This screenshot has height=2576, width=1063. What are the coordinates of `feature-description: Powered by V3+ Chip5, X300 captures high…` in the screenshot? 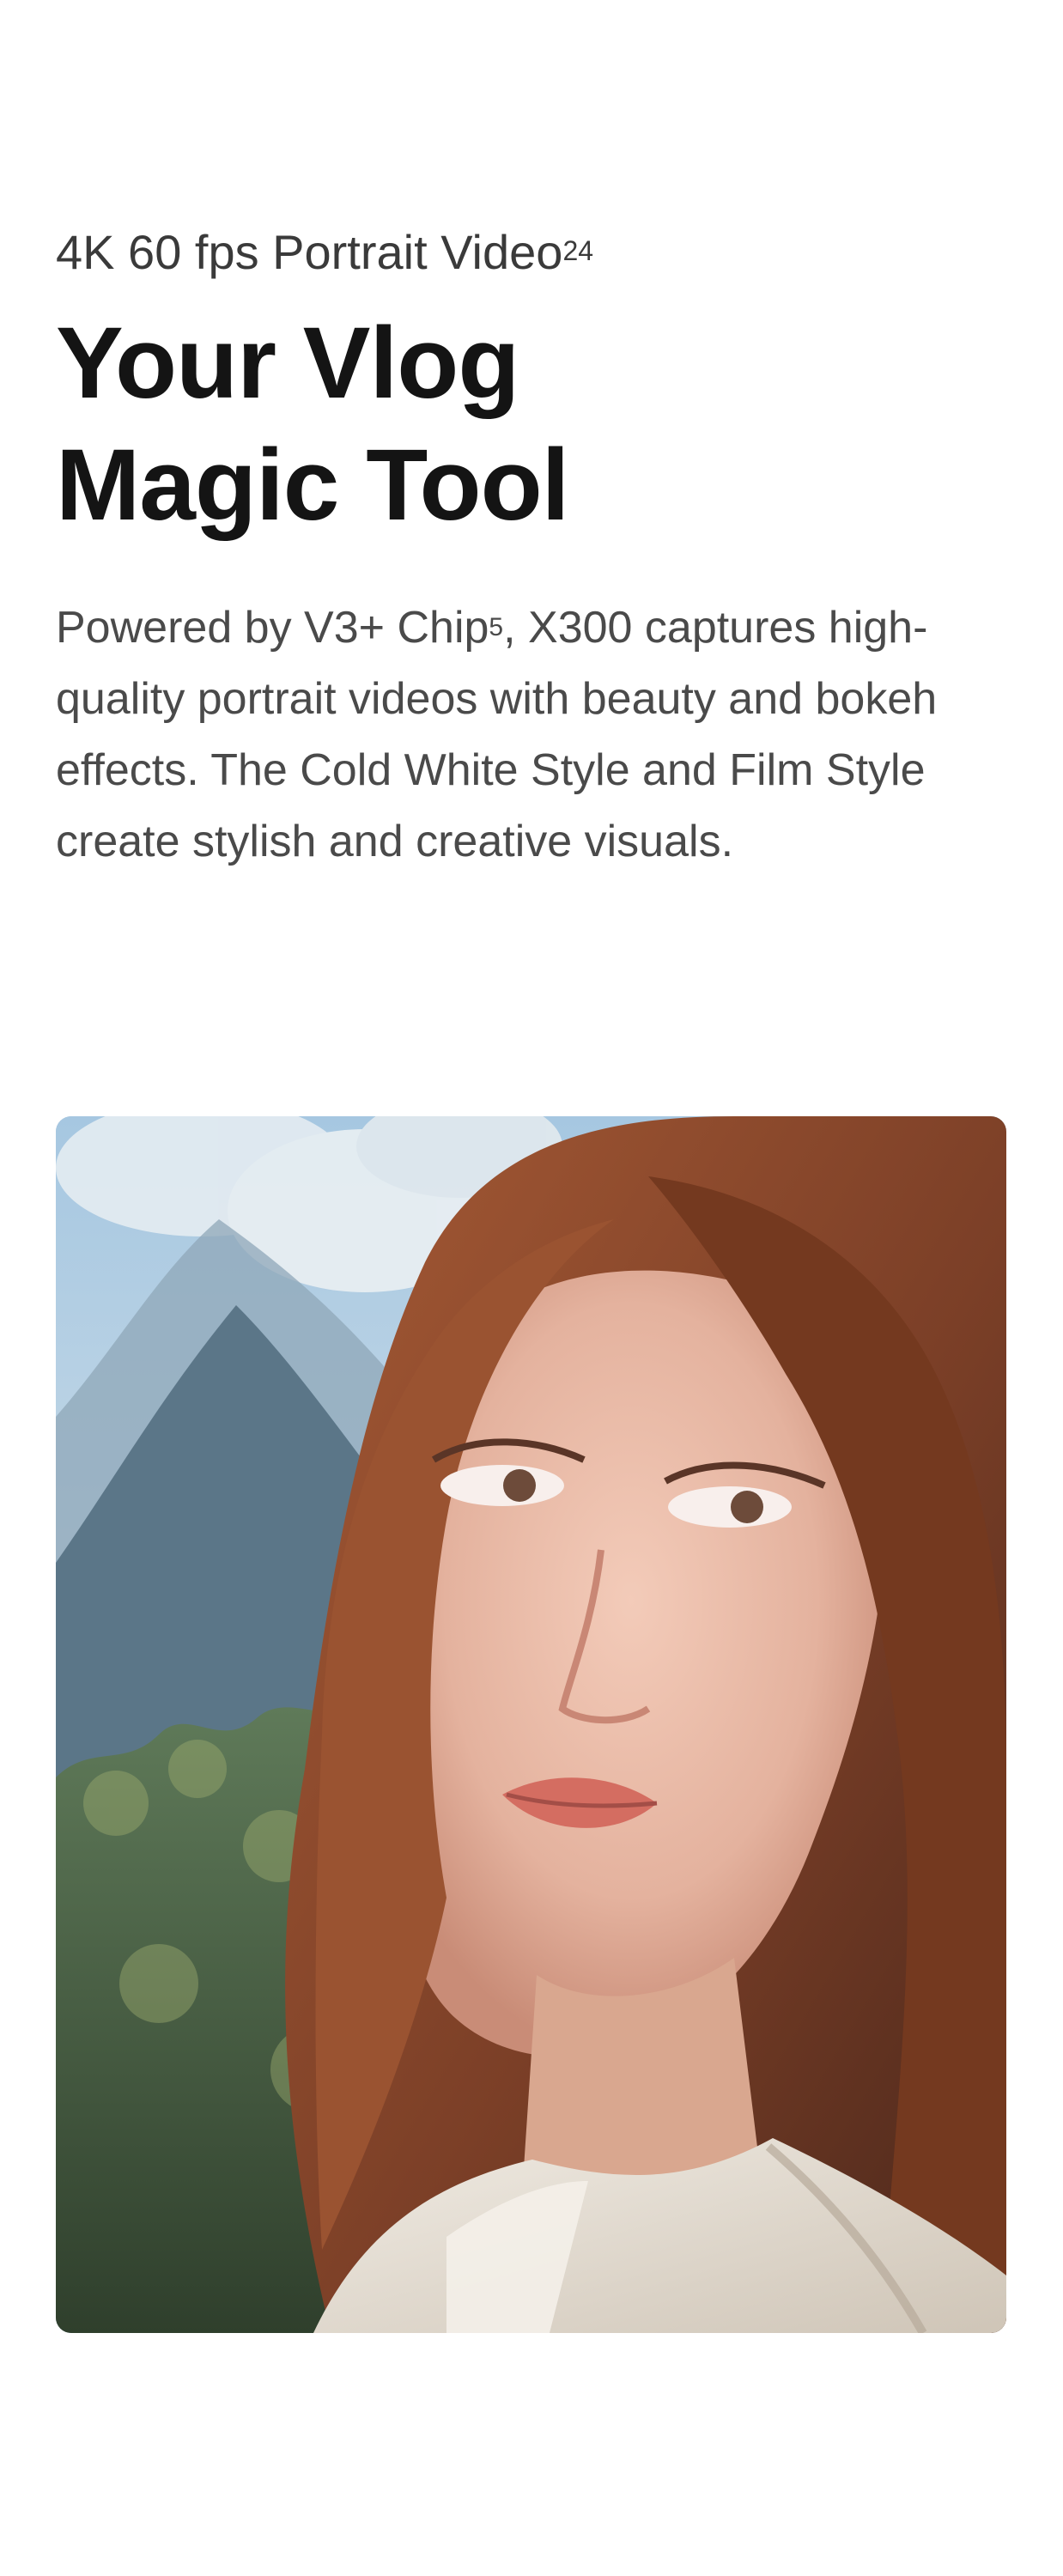 It's located at (536, 735).